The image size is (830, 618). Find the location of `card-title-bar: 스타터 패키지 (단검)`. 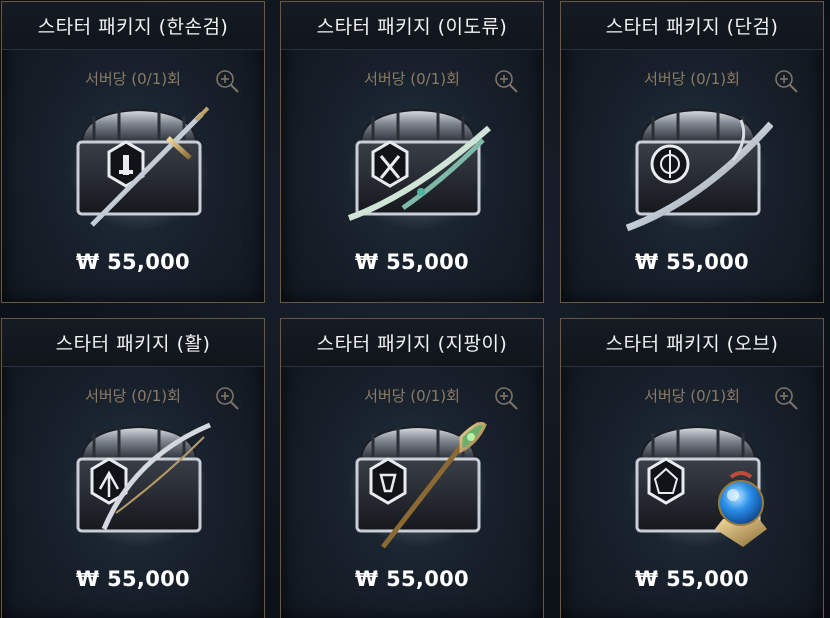

card-title-bar: 스타터 패키지 (단검) is located at coordinates (692, 26).